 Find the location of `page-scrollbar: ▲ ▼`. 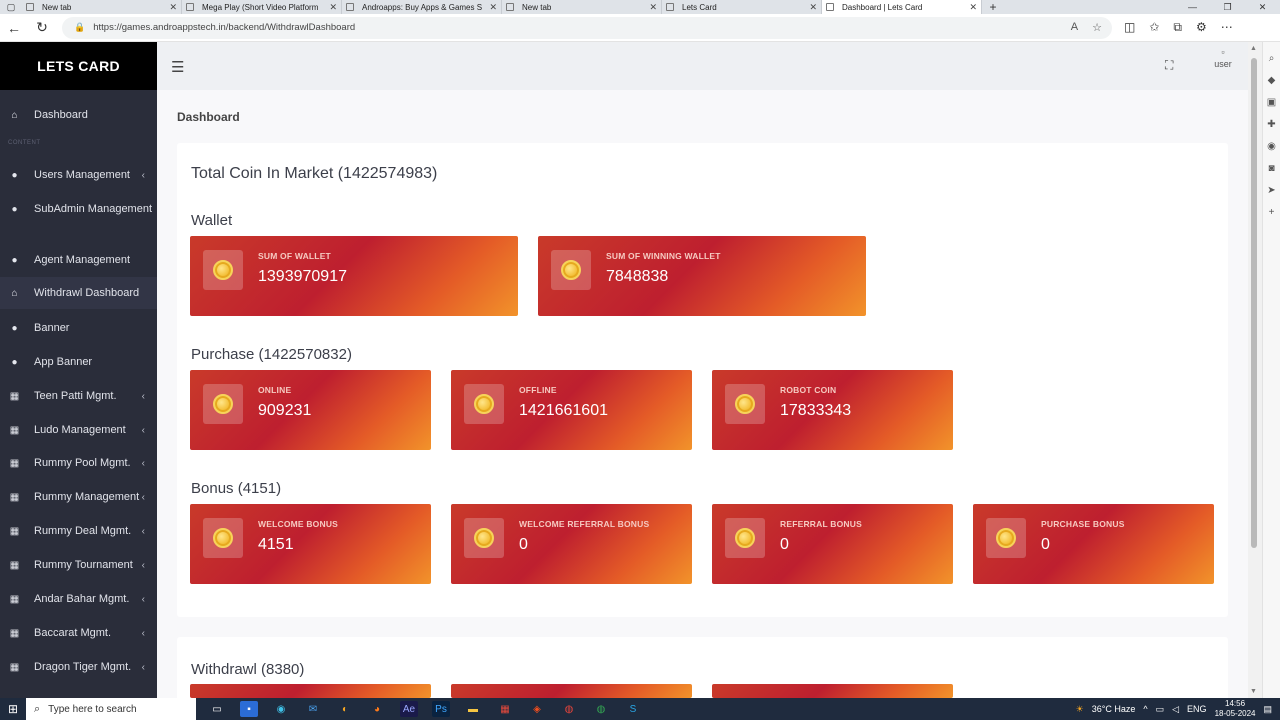

page-scrollbar: ▲ ▼ is located at coordinates (1255, 370).